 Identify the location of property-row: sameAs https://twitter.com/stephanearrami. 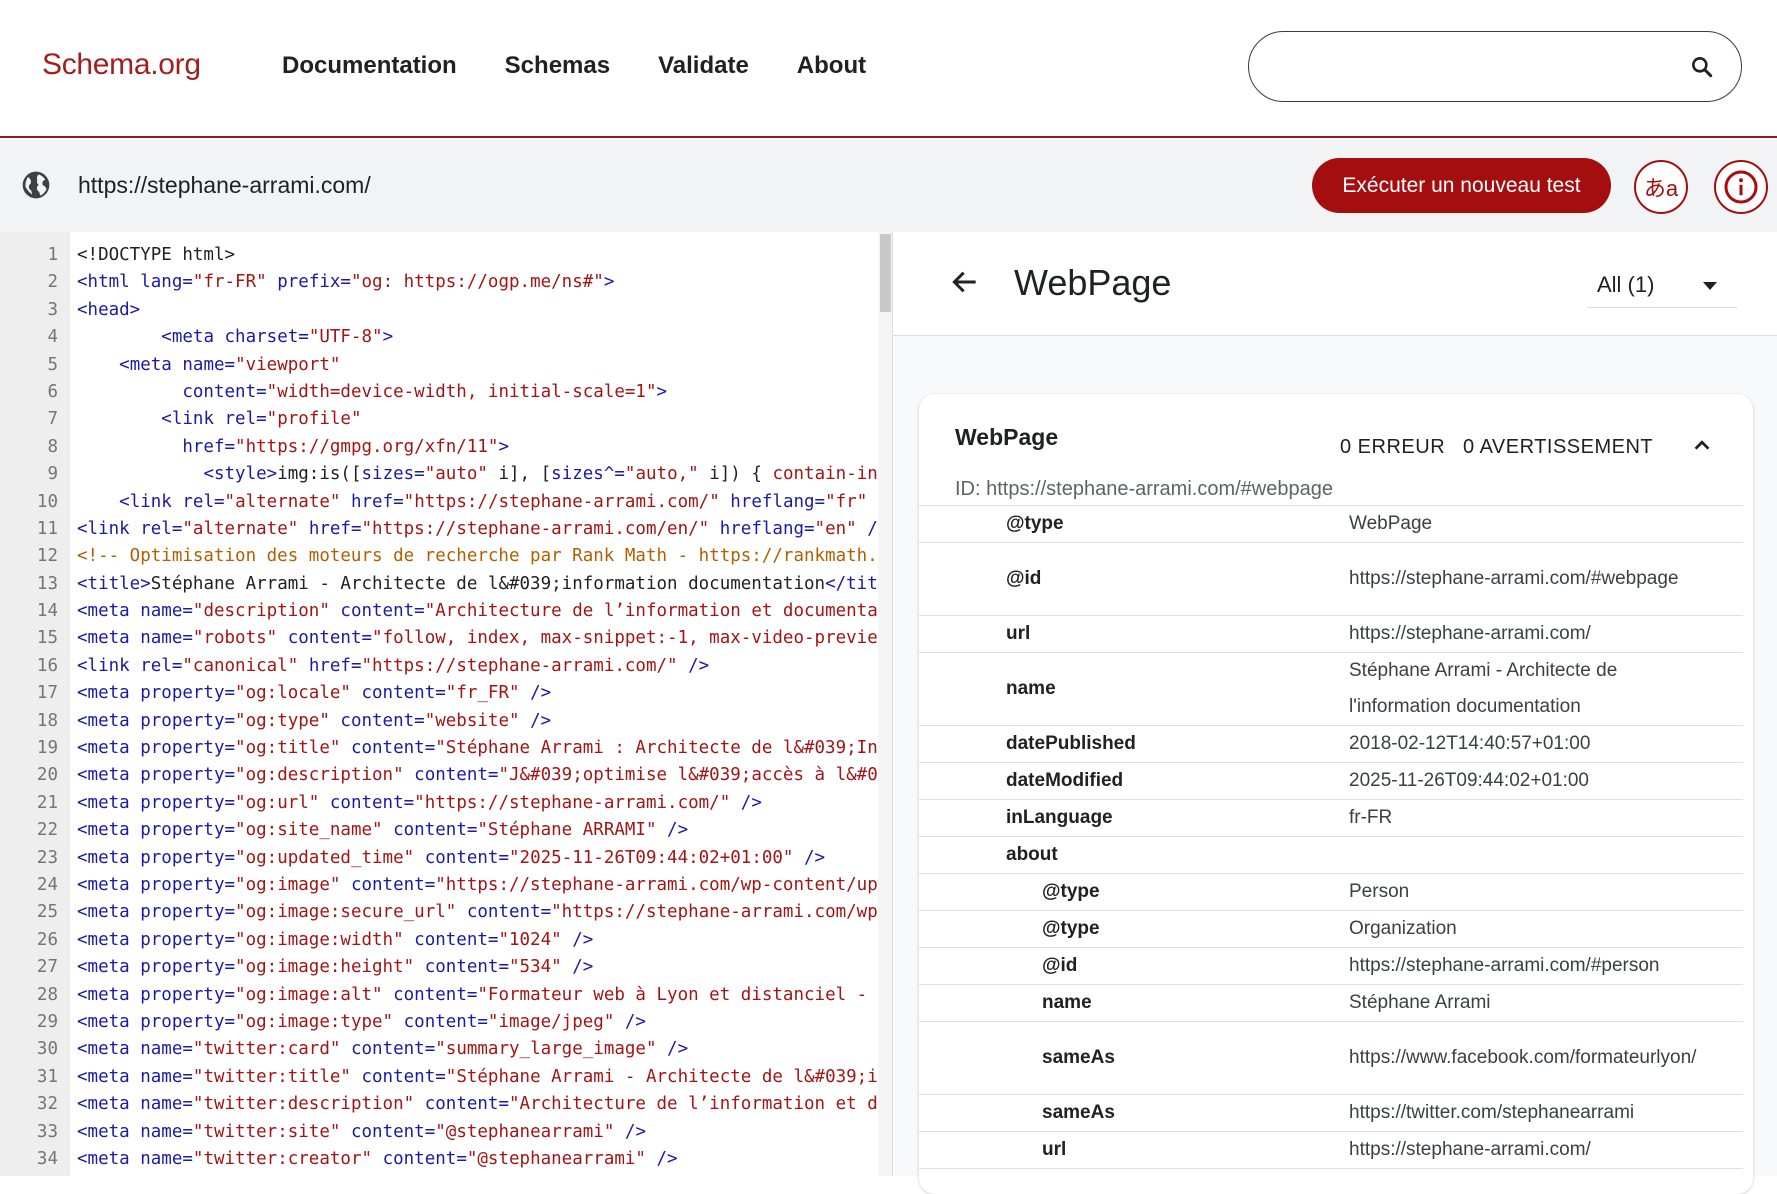
(1331, 1113).